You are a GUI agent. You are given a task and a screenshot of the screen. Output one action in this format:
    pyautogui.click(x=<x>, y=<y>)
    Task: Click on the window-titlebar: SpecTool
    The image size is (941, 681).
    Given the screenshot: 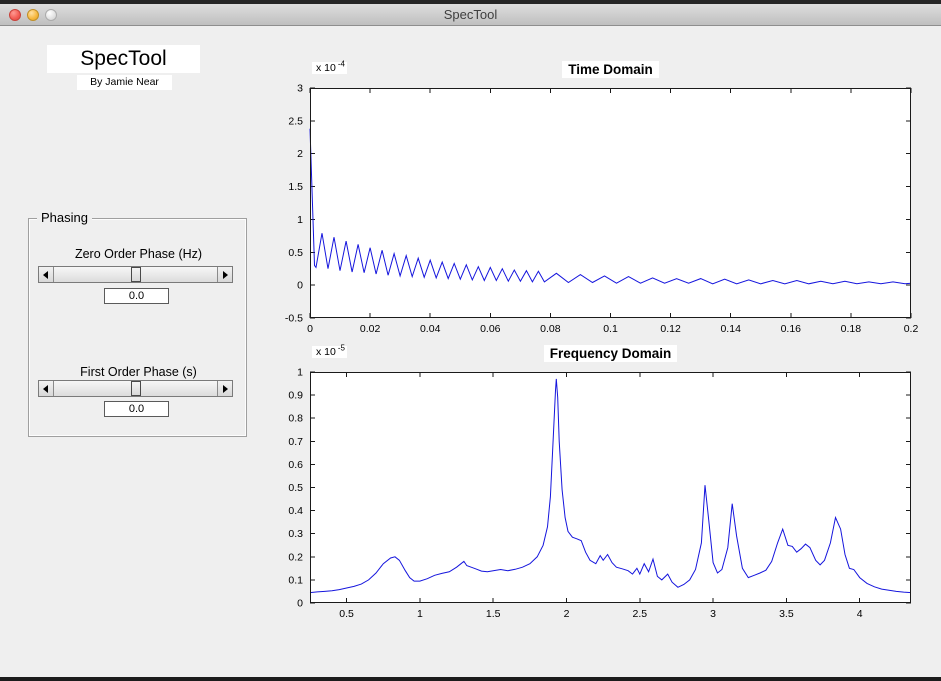 What is the action you would take?
    pyautogui.click(x=470, y=15)
    